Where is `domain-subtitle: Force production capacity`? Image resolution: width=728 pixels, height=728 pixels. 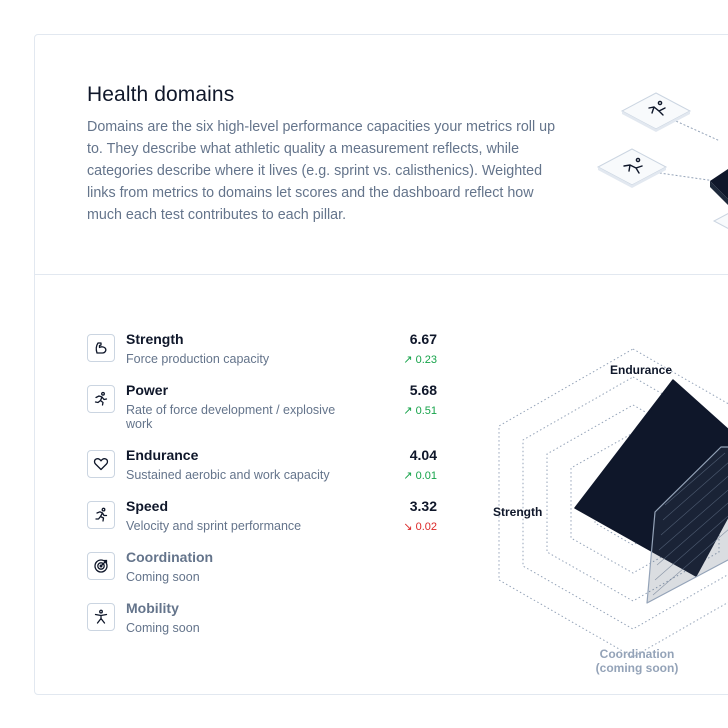
domain-subtitle: Force production capacity is located at coordinates (198, 359).